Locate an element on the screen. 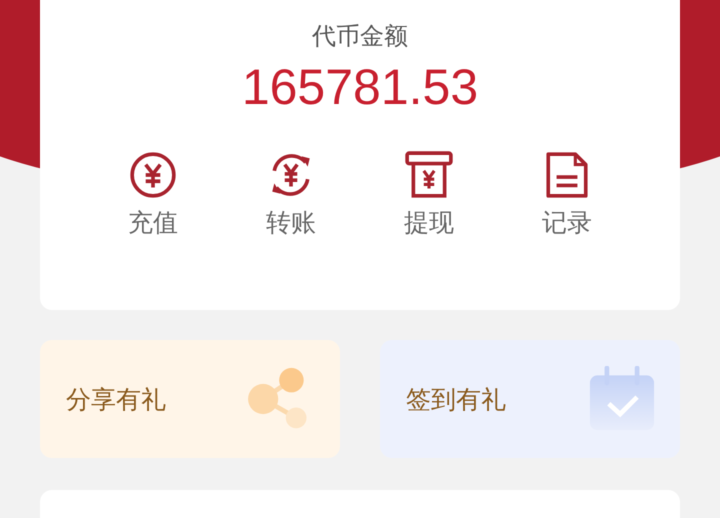 The image size is (720, 518). action-button: 记录 is located at coordinates (567, 194).